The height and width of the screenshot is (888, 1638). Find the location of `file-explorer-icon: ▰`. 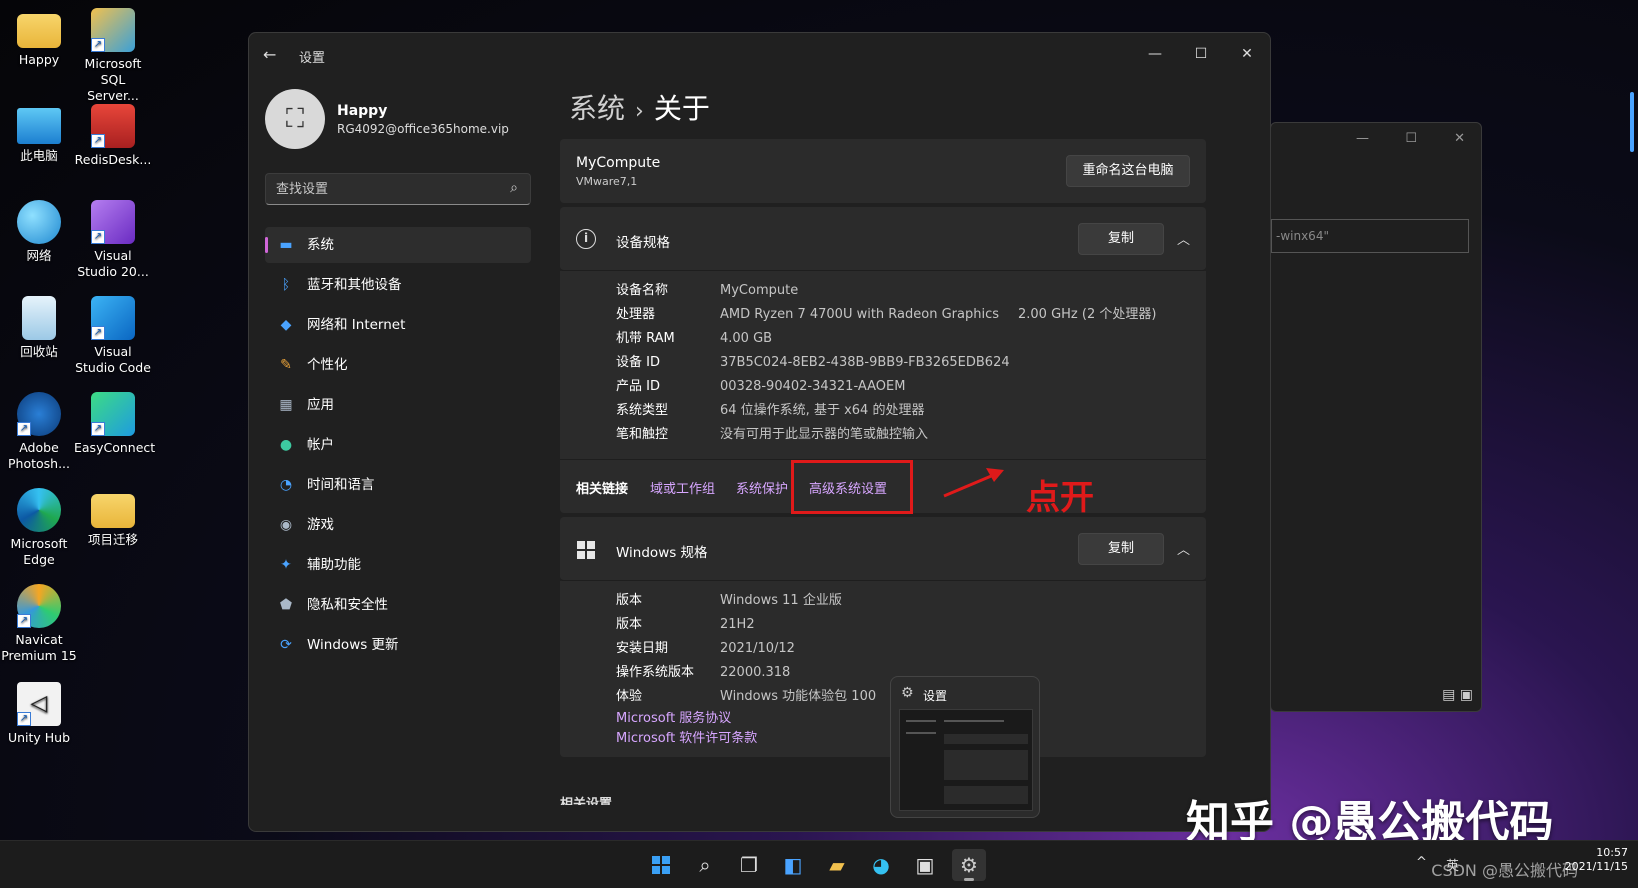

file-explorer-icon: ▰ is located at coordinates (837, 865).